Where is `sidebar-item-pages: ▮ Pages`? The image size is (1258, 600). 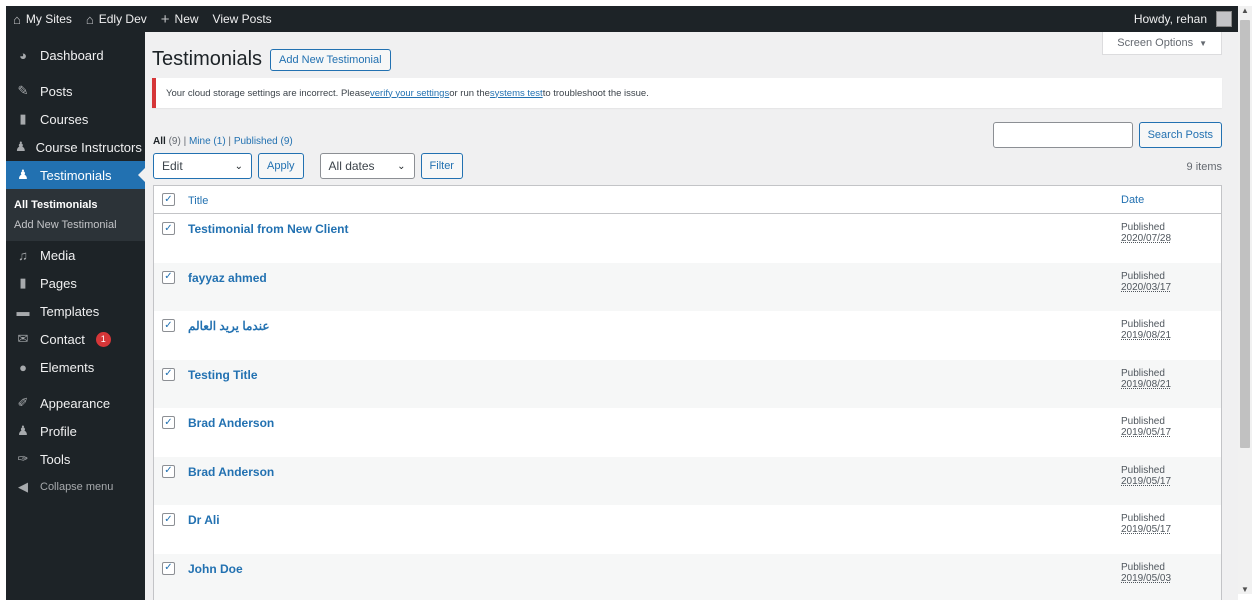
sidebar-item-pages: ▮ Pages is located at coordinates (75, 283).